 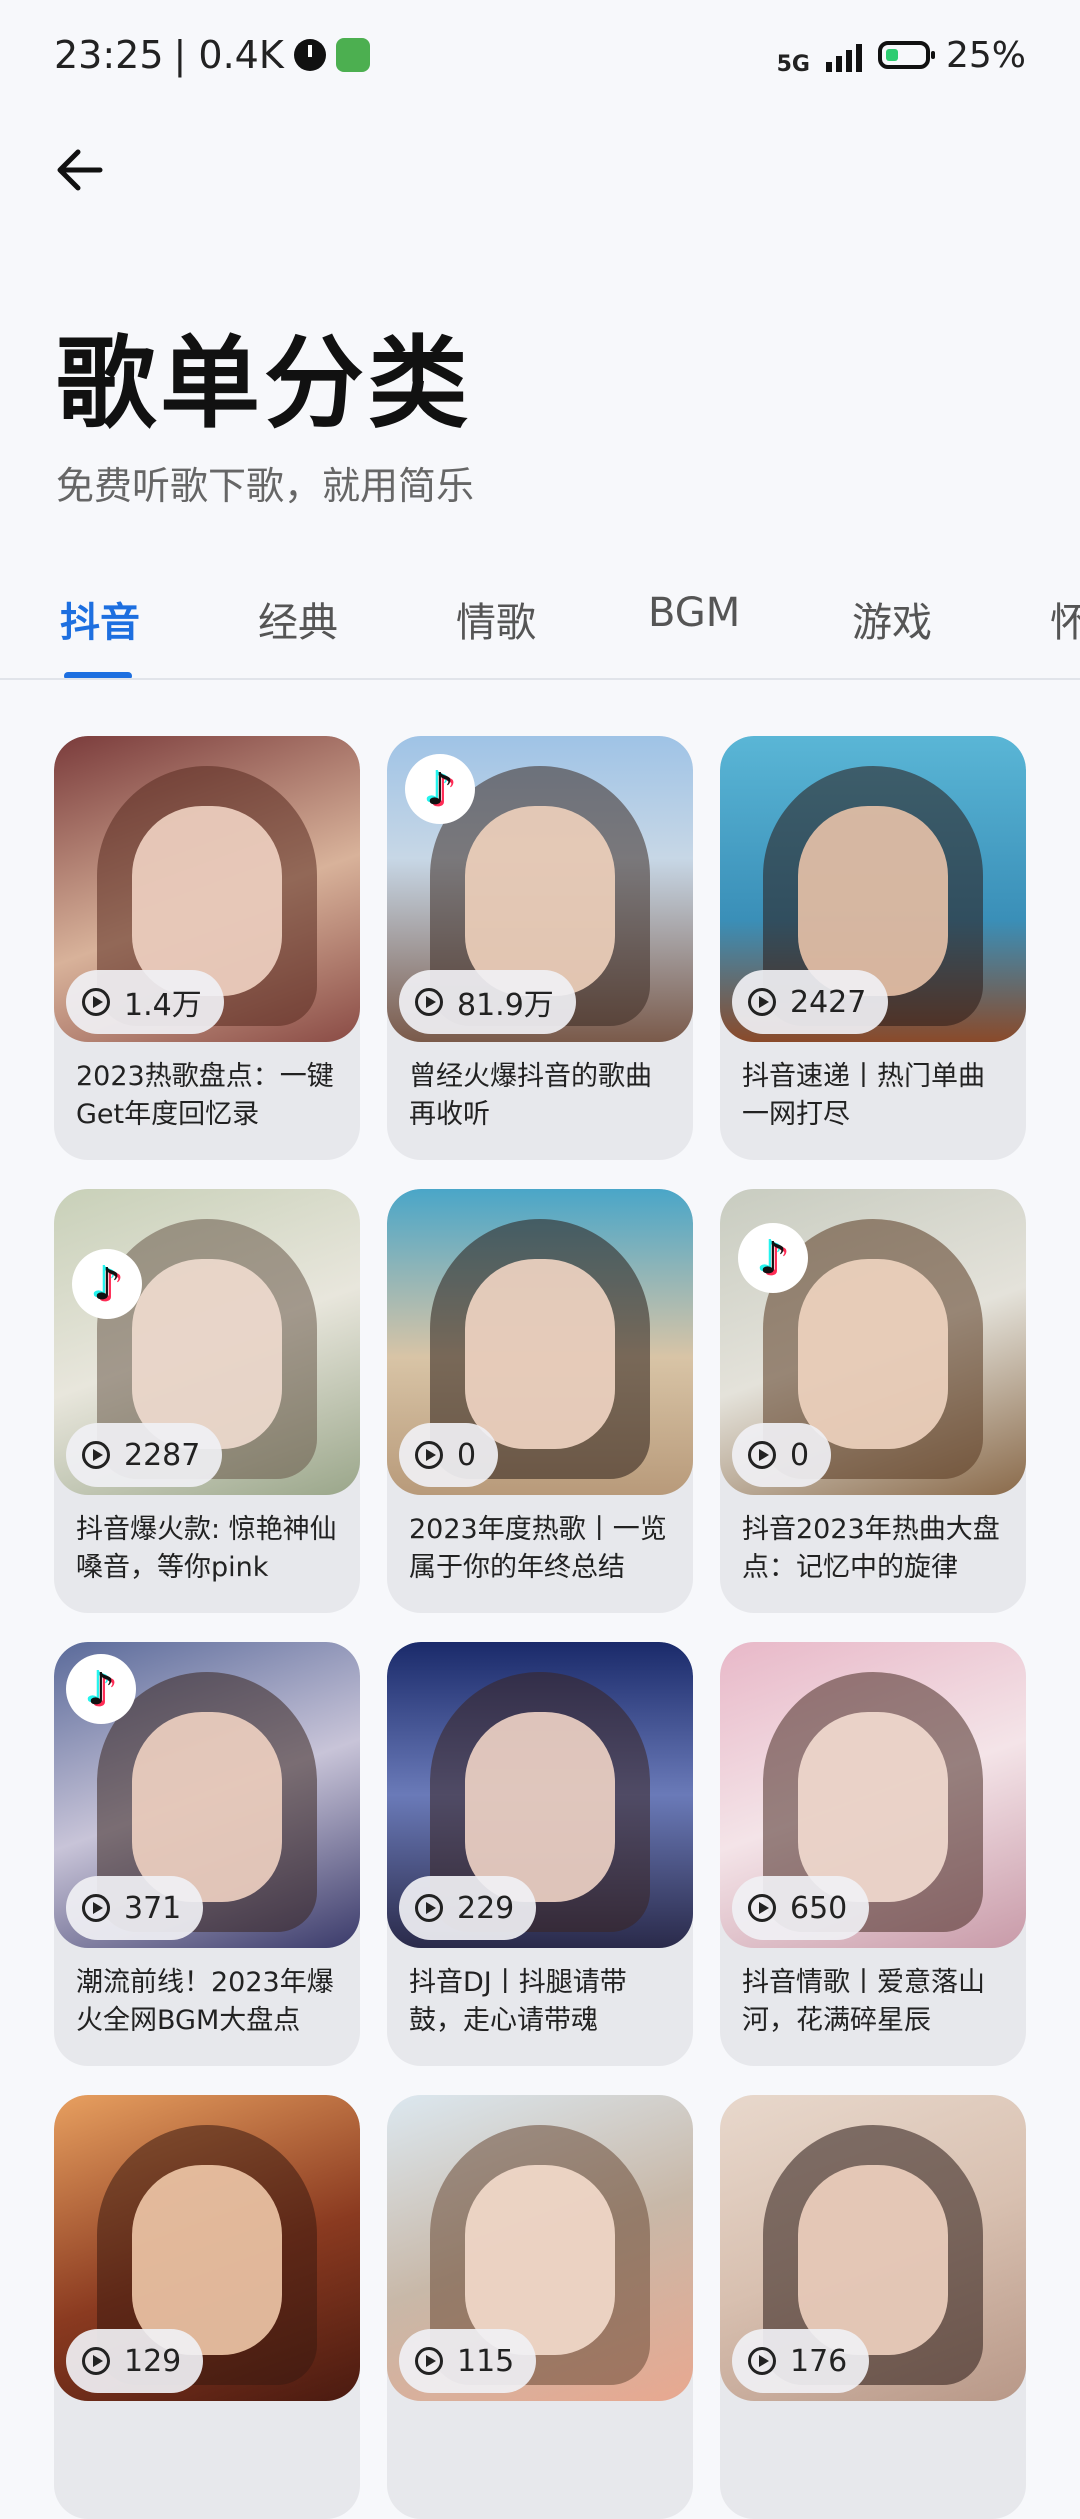 What do you see at coordinates (985, 55) in the screenshot?
I see `battery-level: 25%` at bounding box center [985, 55].